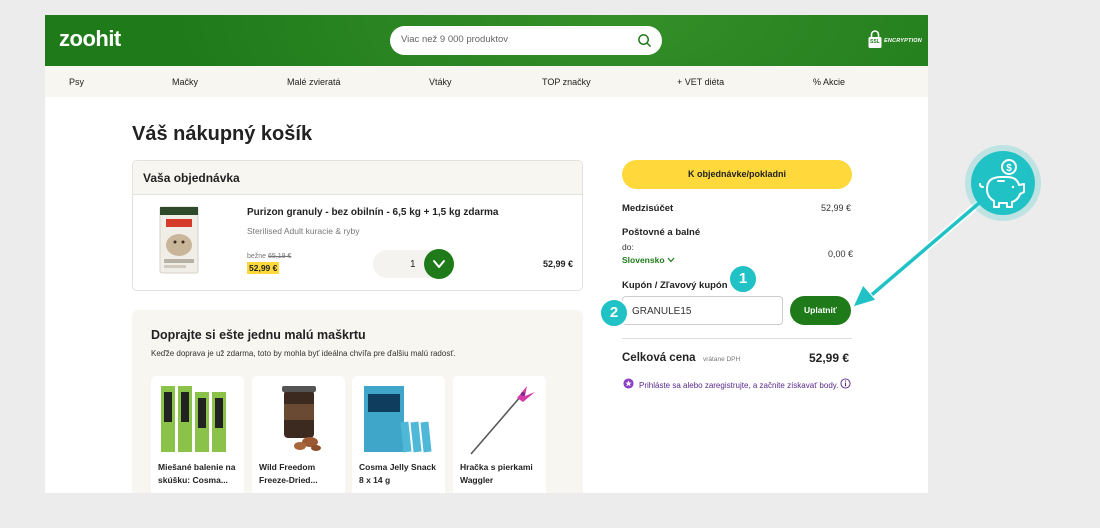  I want to click on quantity-stepper: 1, so click(413, 264).